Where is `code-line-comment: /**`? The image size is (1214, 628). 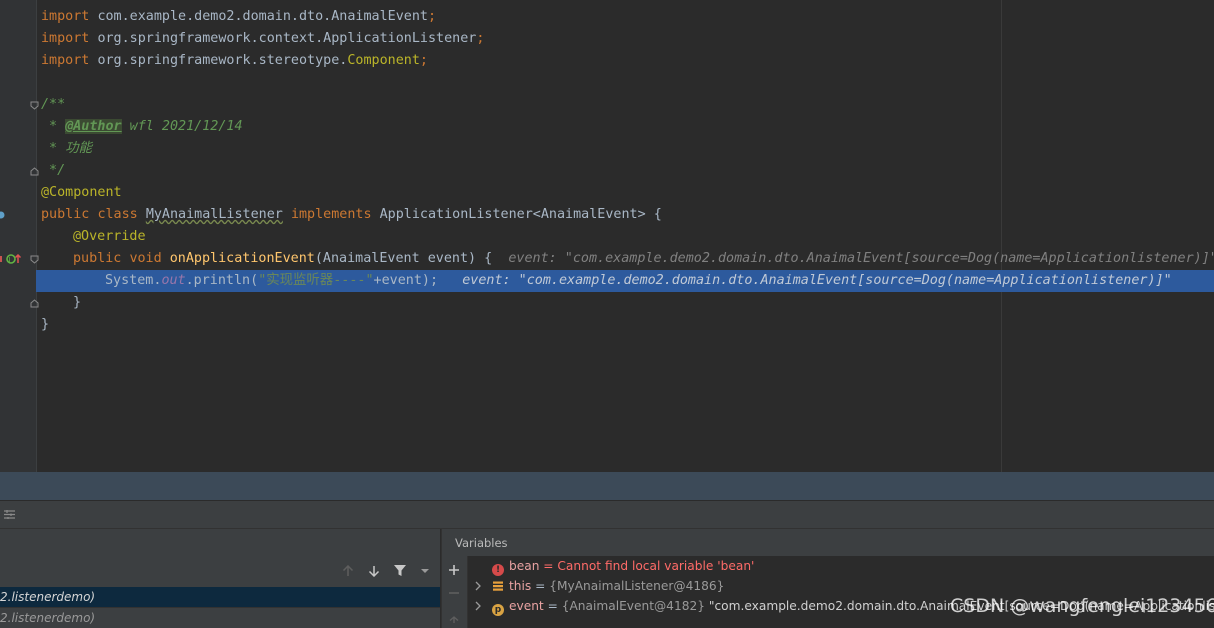
code-line-comment: /** is located at coordinates (627, 105).